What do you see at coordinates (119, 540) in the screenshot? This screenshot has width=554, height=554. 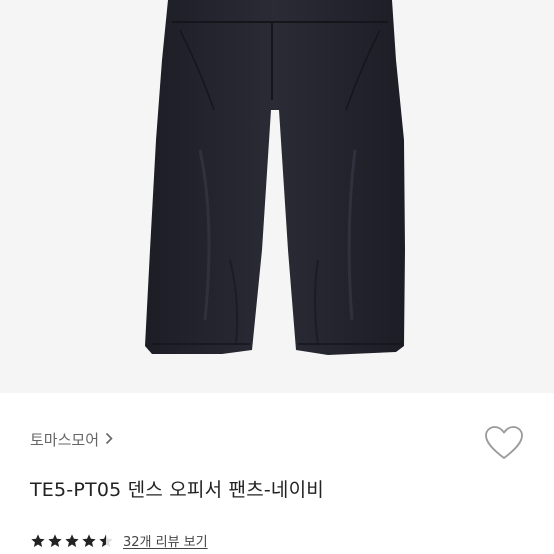 I see `rating-row: 32개 리뷰 보기` at bounding box center [119, 540].